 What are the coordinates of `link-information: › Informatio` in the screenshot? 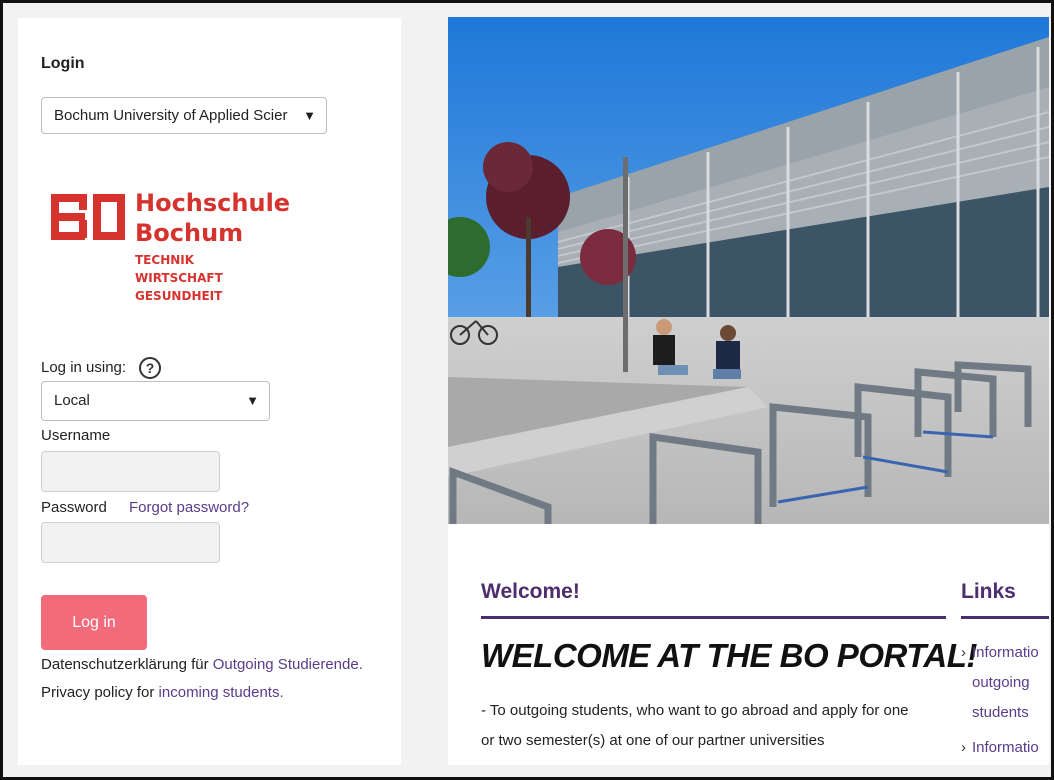 It's located at (1005, 748).